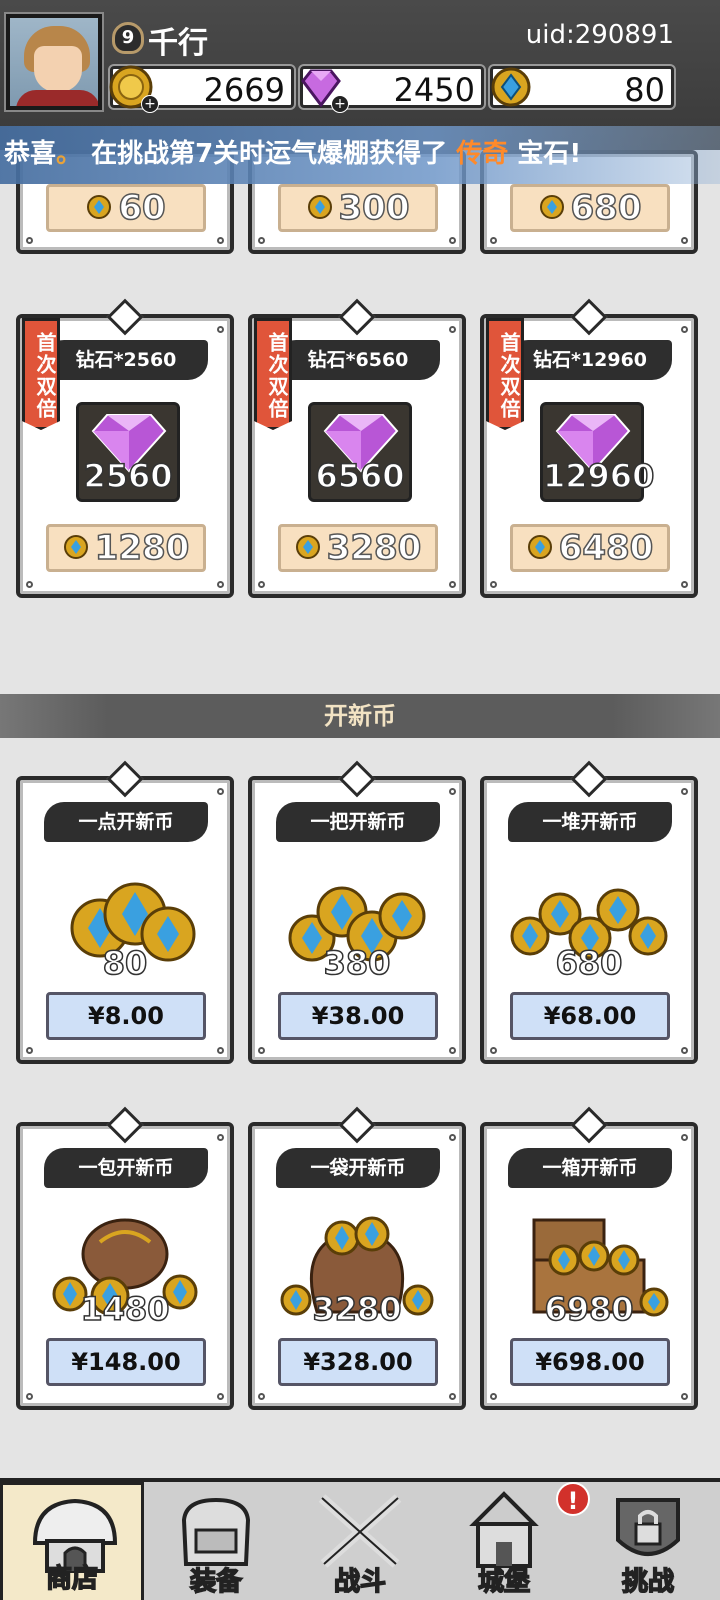 The height and width of the screenshot is (1600, 720). Describe the element at coordinates (340, 104) in the screenshot. I see `add-diamond-button: +` at that location.